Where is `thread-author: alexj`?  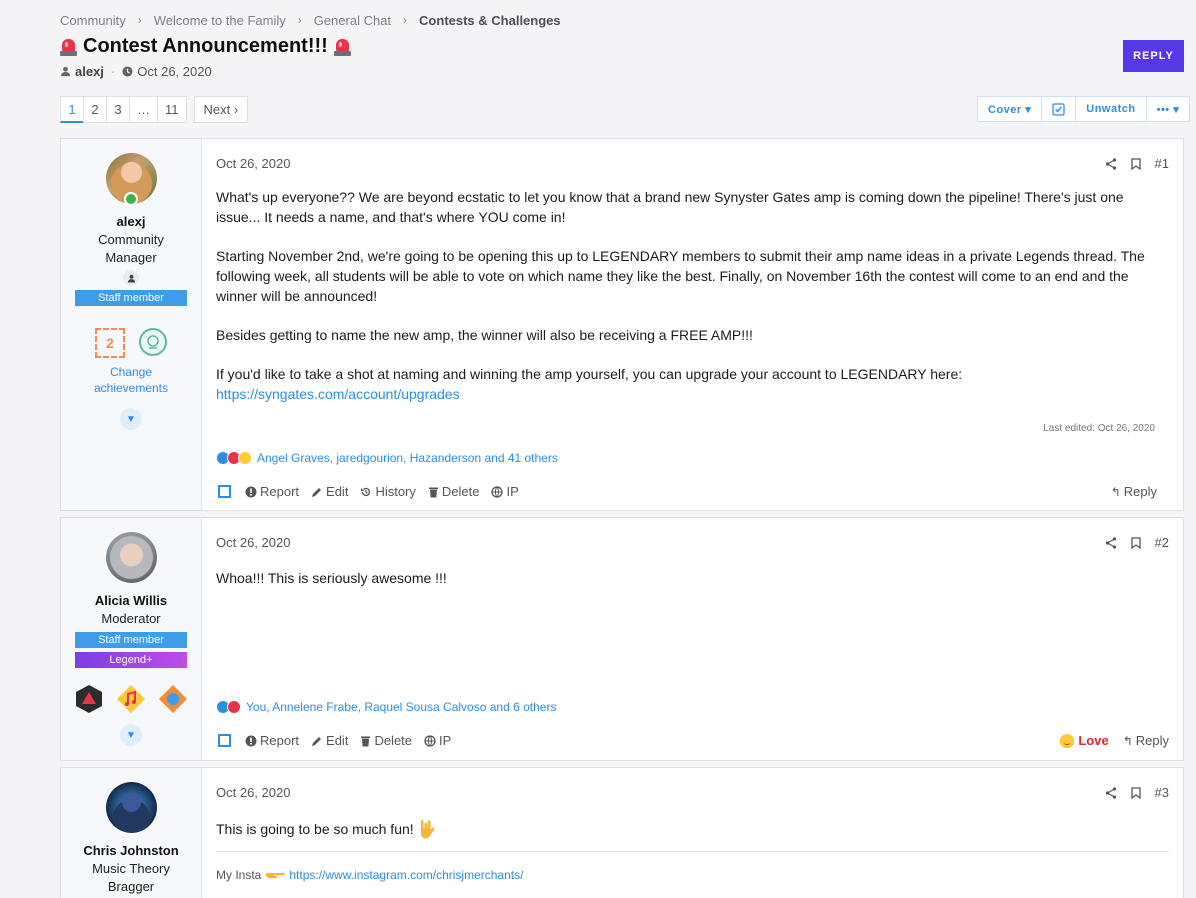 thread-author: alexj is located at coordinates (89, 71).